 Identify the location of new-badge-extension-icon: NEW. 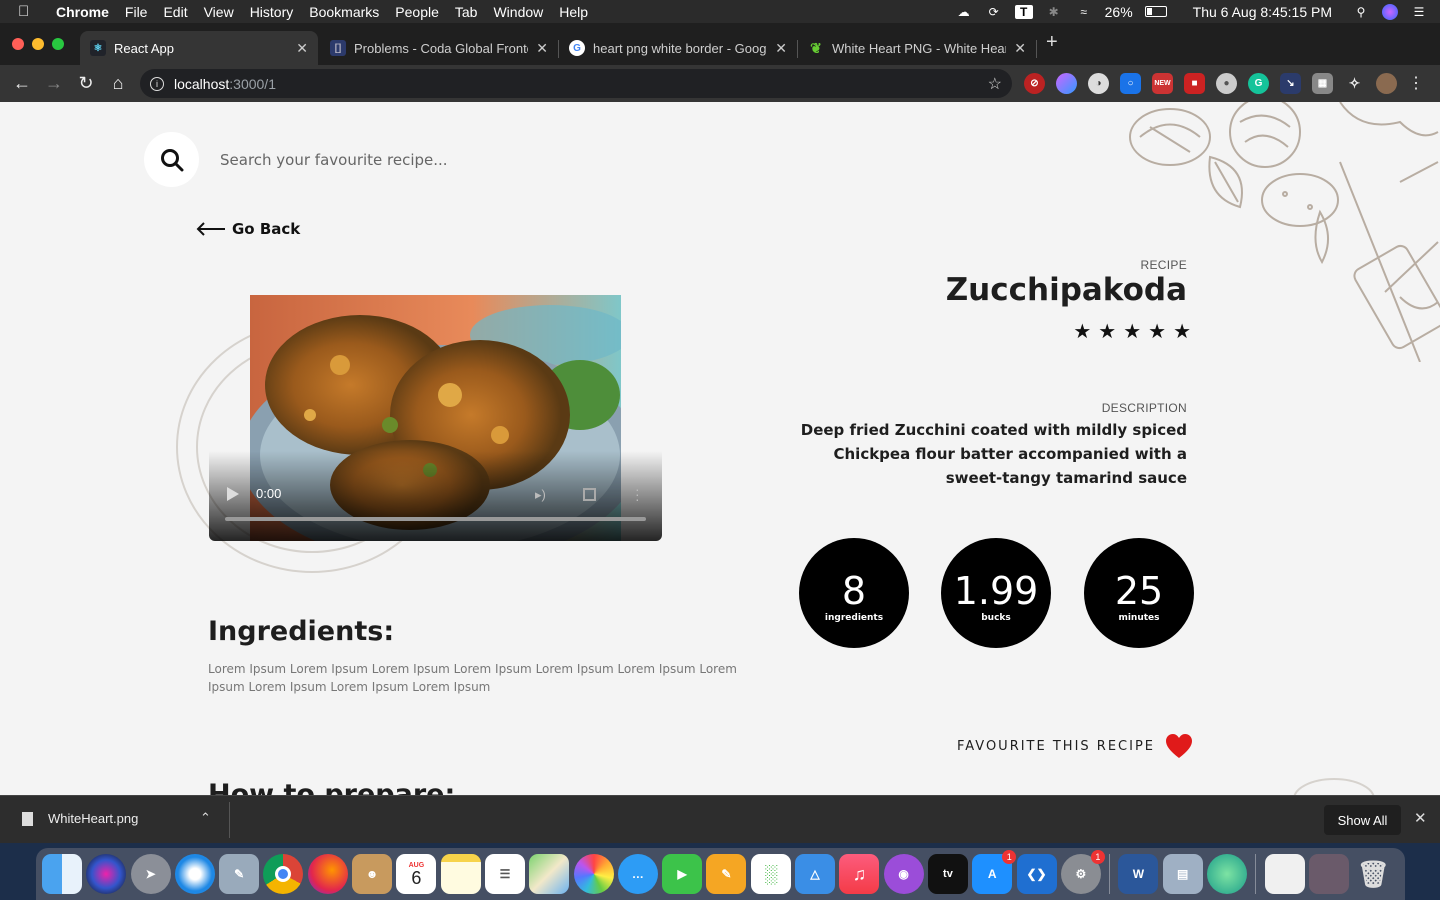
(1162, 83).